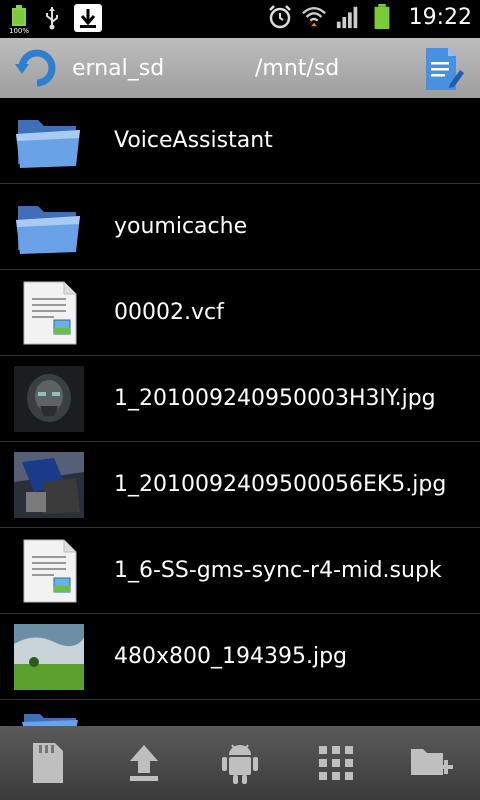 This screenshot has width=480, height=800. I want to click on alarm-icon, so click(279, 17).